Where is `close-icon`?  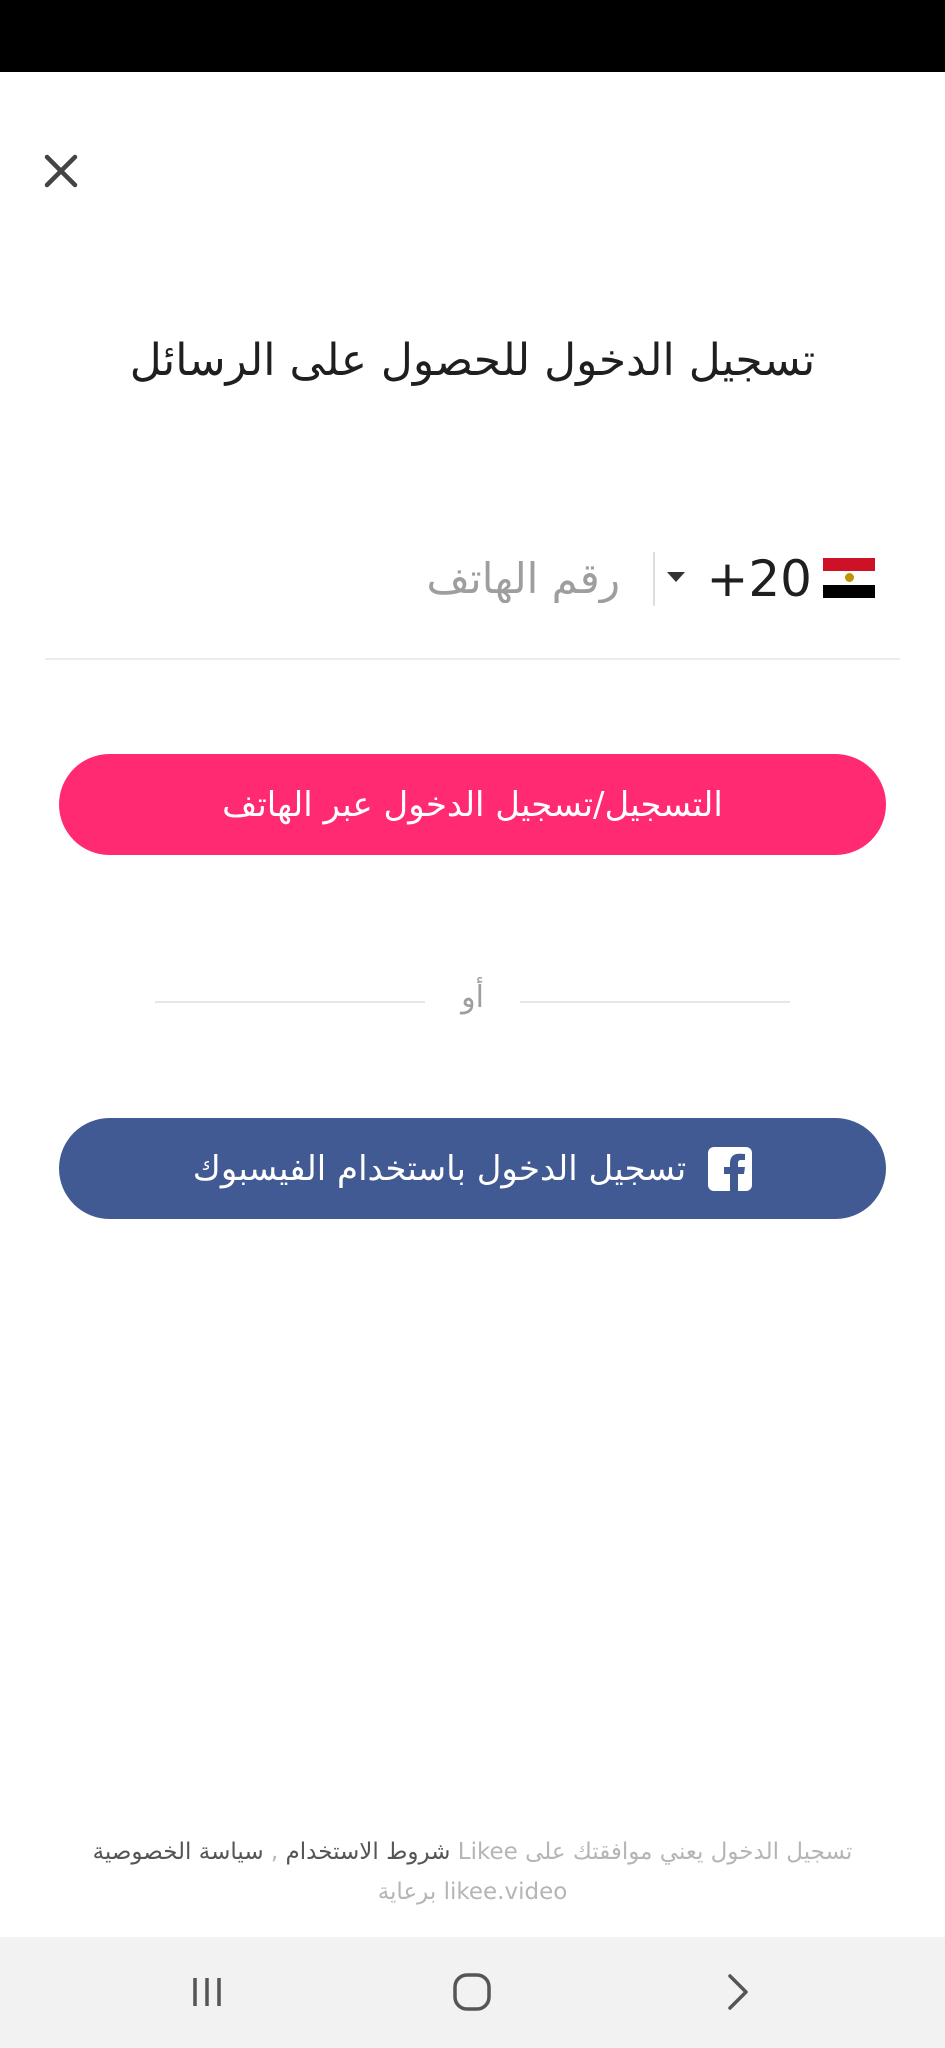
close-icon is located at coordinates (61, 171).